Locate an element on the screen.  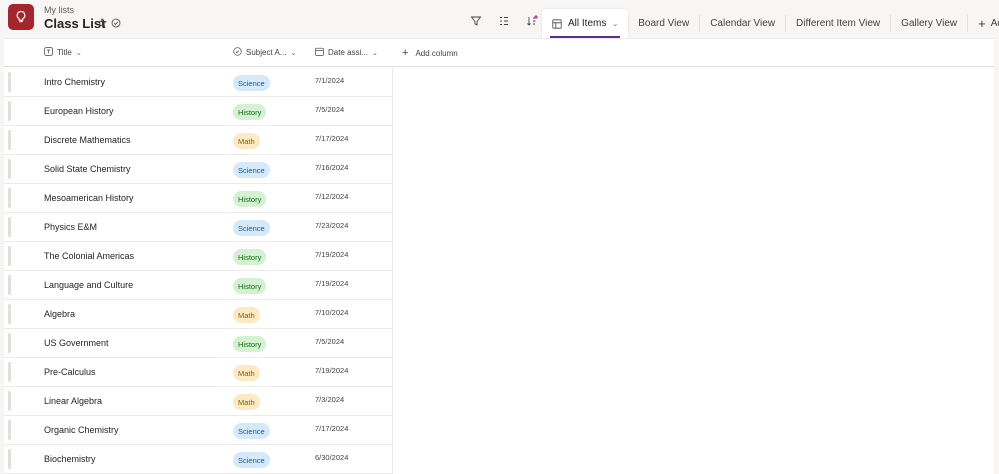
tab-all-items: All Items ⌄ is located at coordinates (585, 23).